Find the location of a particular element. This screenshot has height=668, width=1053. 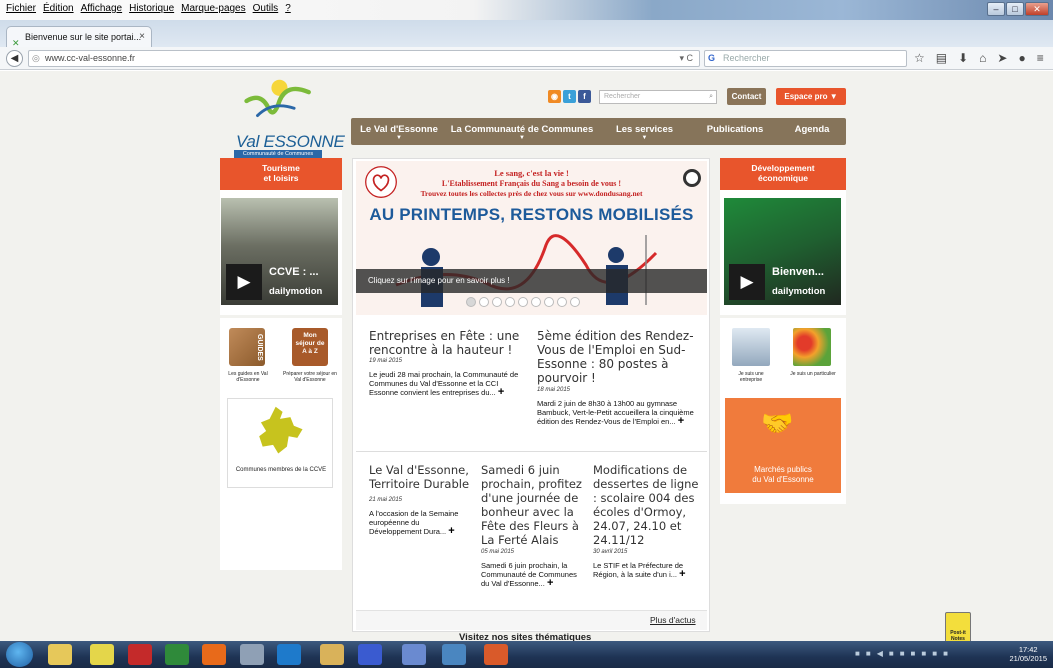

menu-fichier: Fichier is located at coordinates (21, 8).